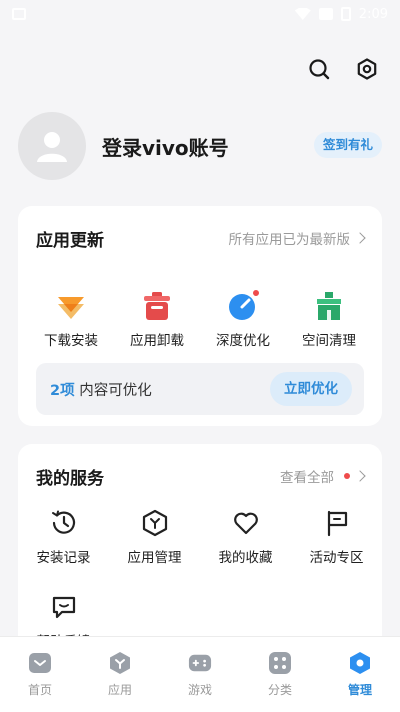  Describe the element at coordinates (119, 690) in the screenshot. I see `tab-label: 应用` at that location.